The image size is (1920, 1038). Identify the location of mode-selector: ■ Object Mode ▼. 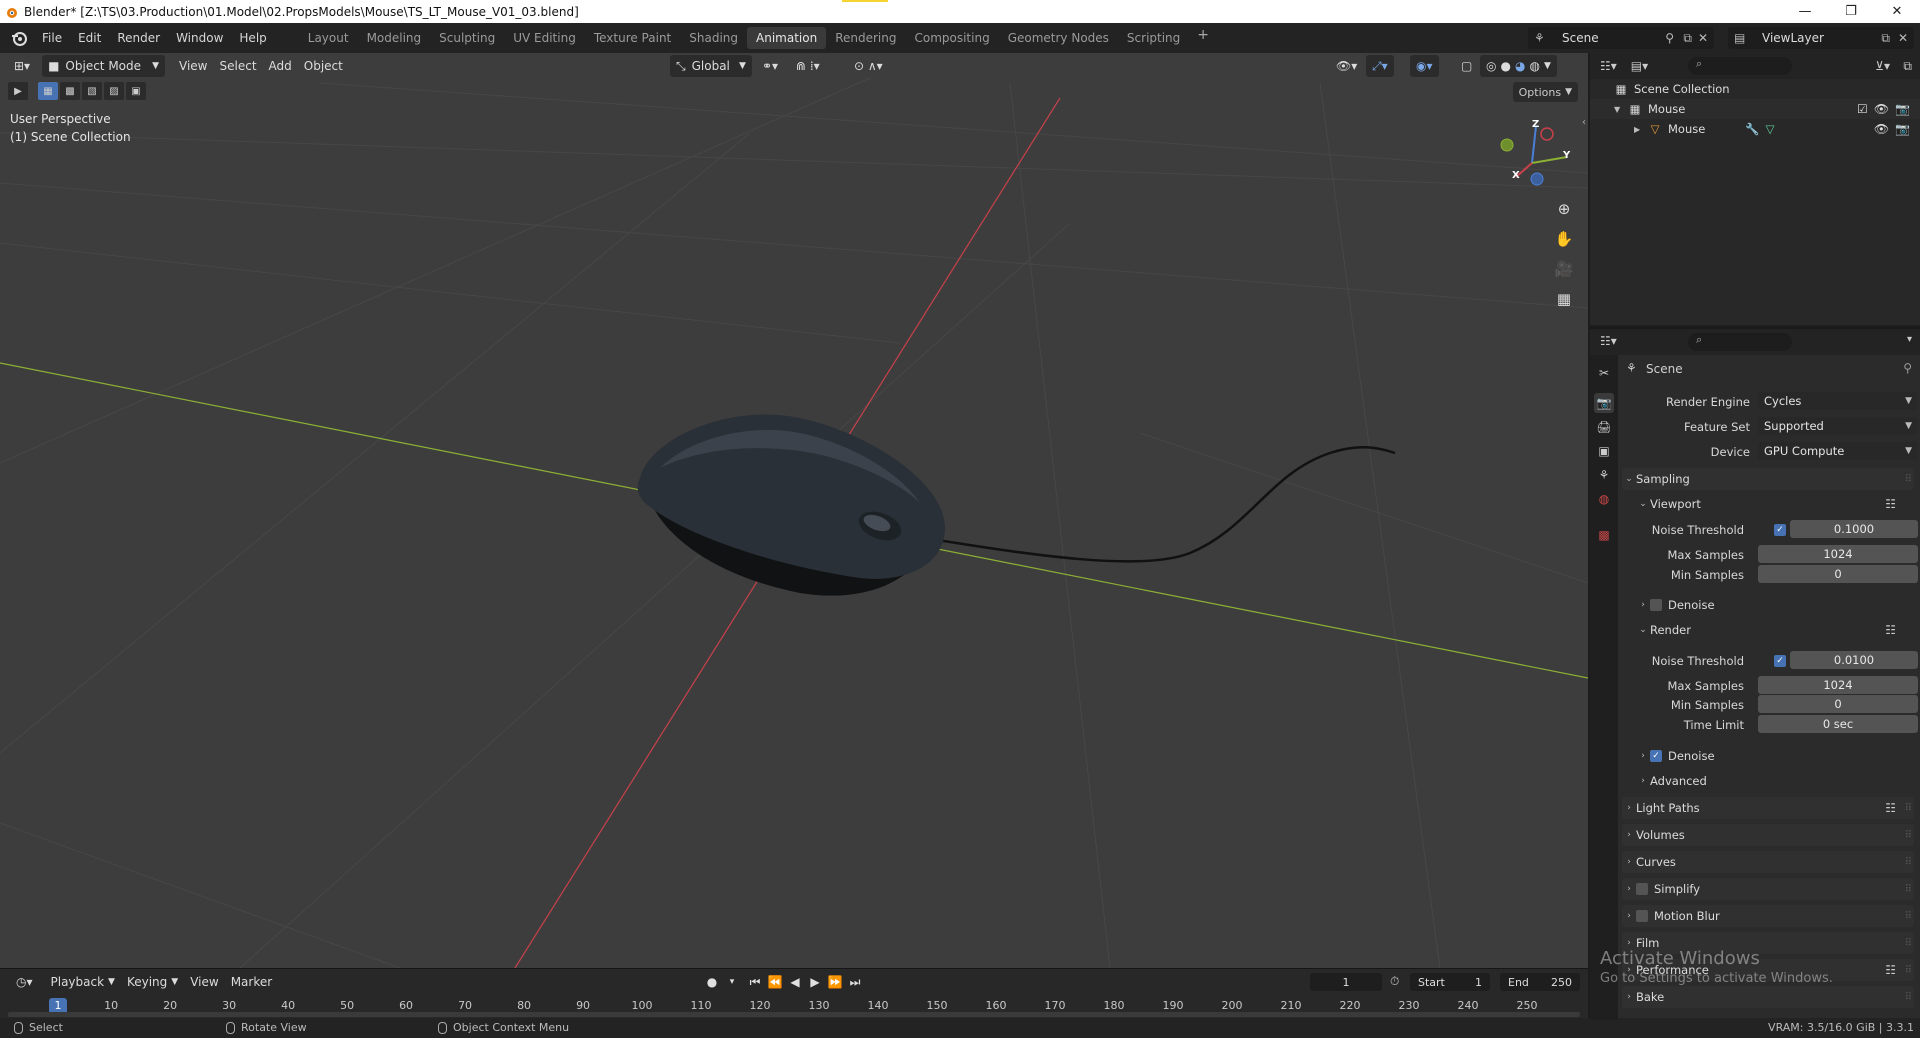
(104, 66).